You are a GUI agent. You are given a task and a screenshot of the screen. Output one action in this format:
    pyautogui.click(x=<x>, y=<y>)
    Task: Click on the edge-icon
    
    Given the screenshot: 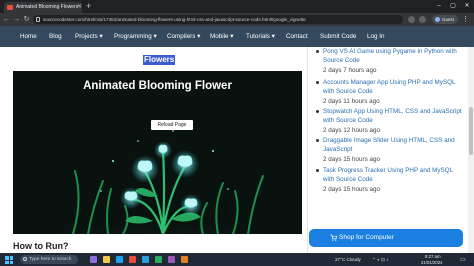 What is the action you would take?
    pyautogui.click(x=119, y=259)
    